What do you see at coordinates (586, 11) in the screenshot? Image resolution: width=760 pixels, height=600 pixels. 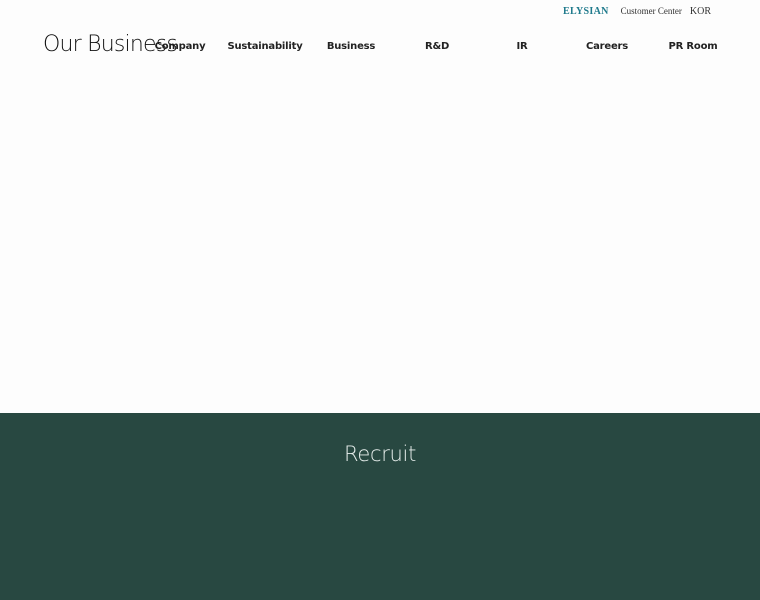 I see `elysian-brand-link: ELYSIAN` at bounding box center [586, 11].